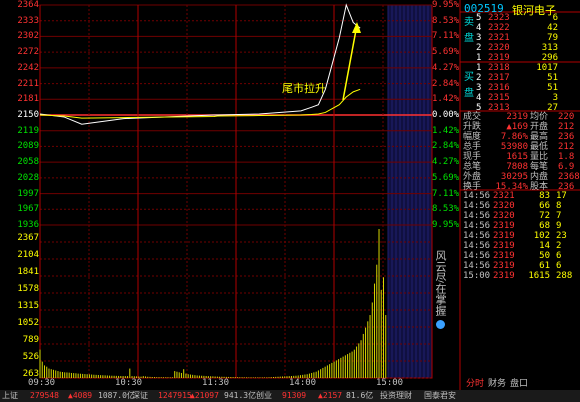  What do you see at coordinates (499, 38) in the screenshot?
I see `sell-price: 2321` at bounding box center [499, 38].